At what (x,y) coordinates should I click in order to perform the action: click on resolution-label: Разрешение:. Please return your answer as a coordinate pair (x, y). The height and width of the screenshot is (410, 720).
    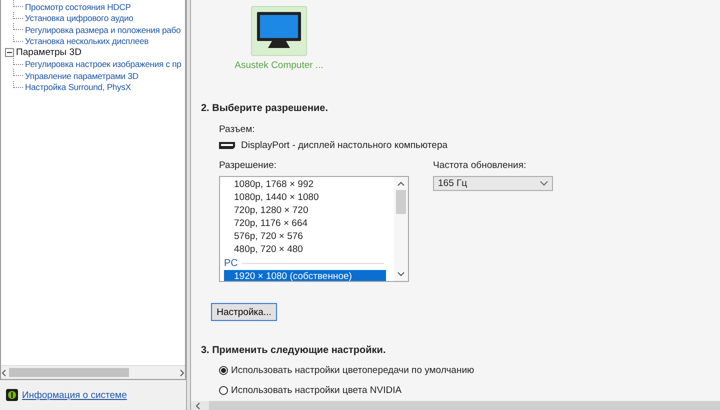
    Looking at the image, I should click on (248, 165).